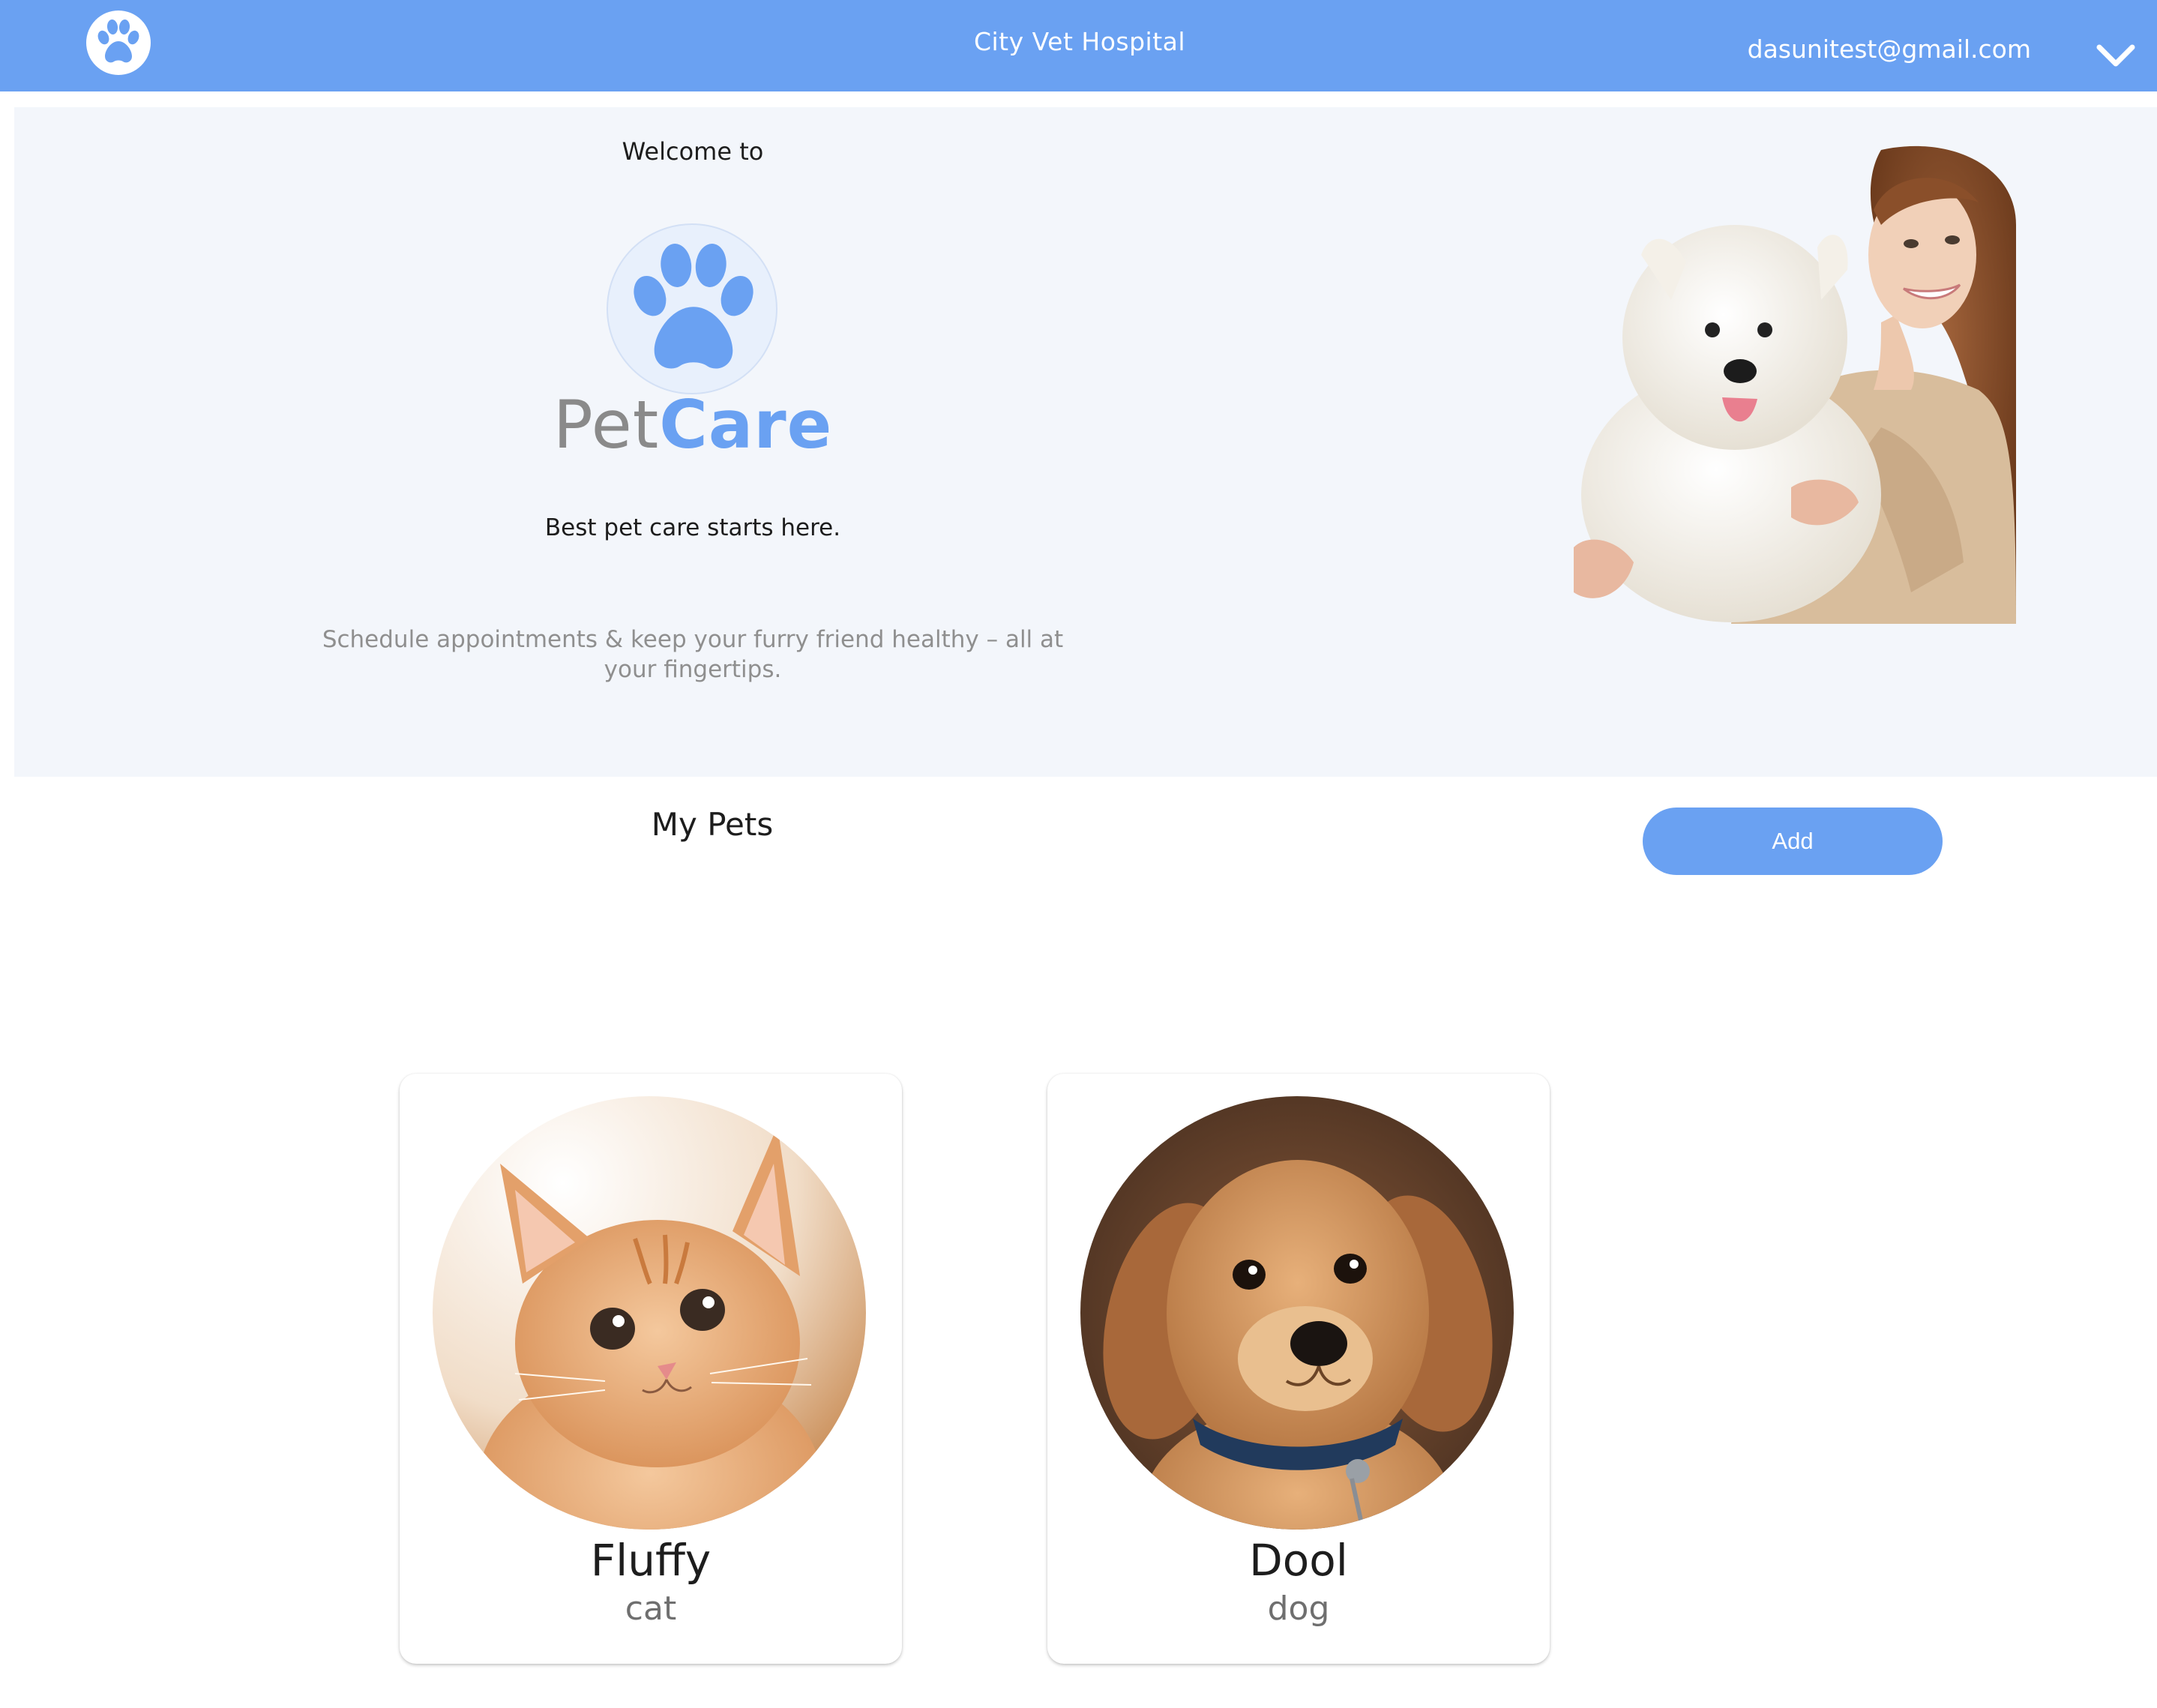 The image size is (2157, 1708). Describe the element at coordinates (2115, 55) in the screenshot. I see `chevron-down-icon` at that location.